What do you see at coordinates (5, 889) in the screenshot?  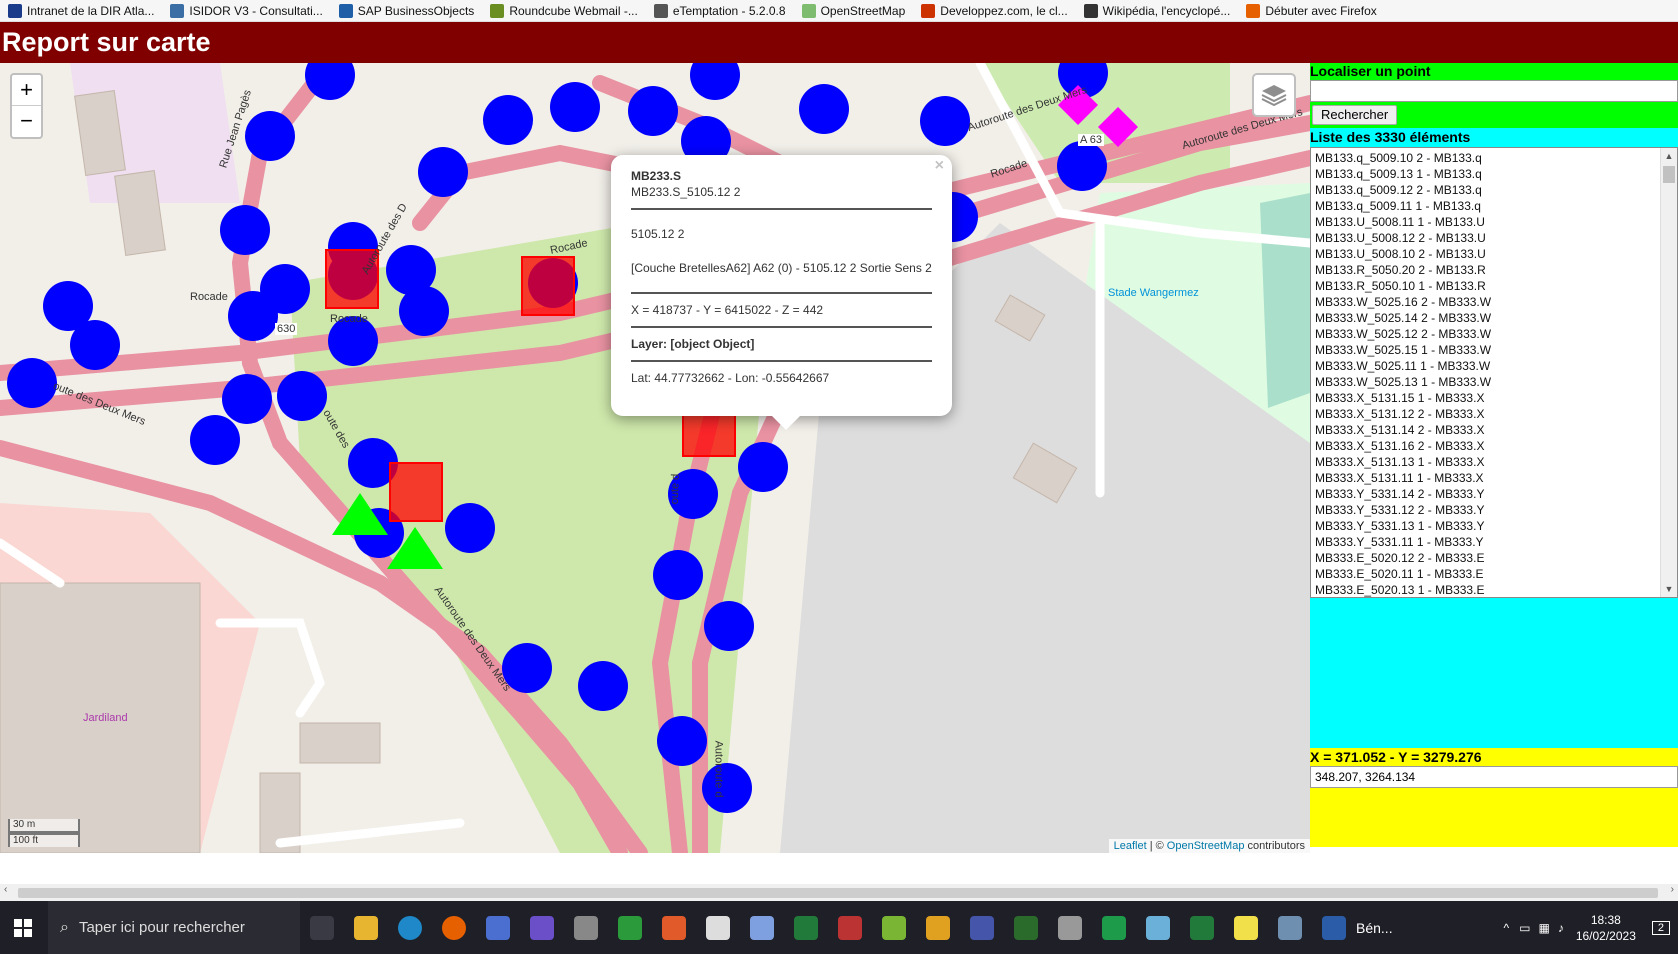 I see `scroll-left-icon: ‹` at bounding box center [5, 889].